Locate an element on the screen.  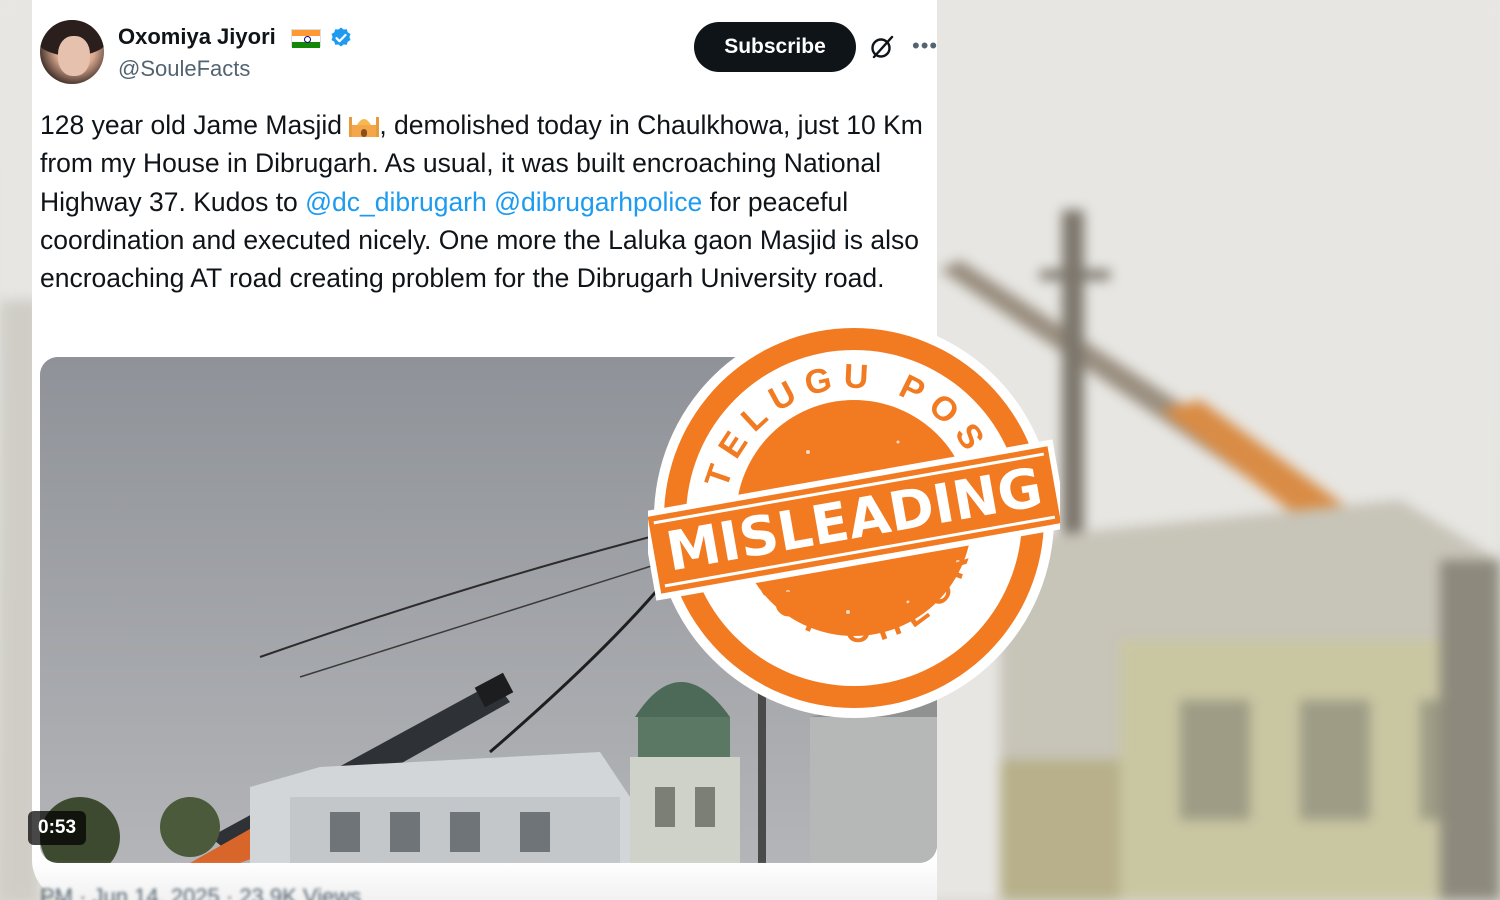
avatar is located at coordinates (72, 52).